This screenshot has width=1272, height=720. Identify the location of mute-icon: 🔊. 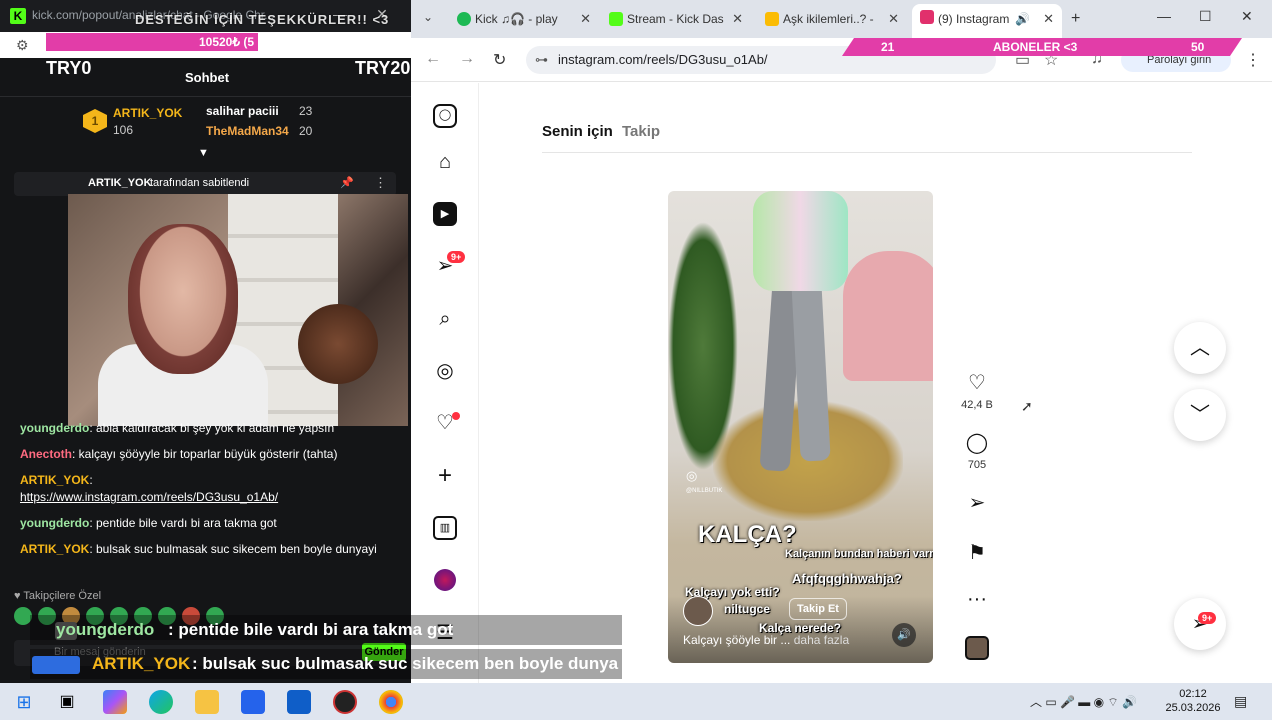
(904, 635).